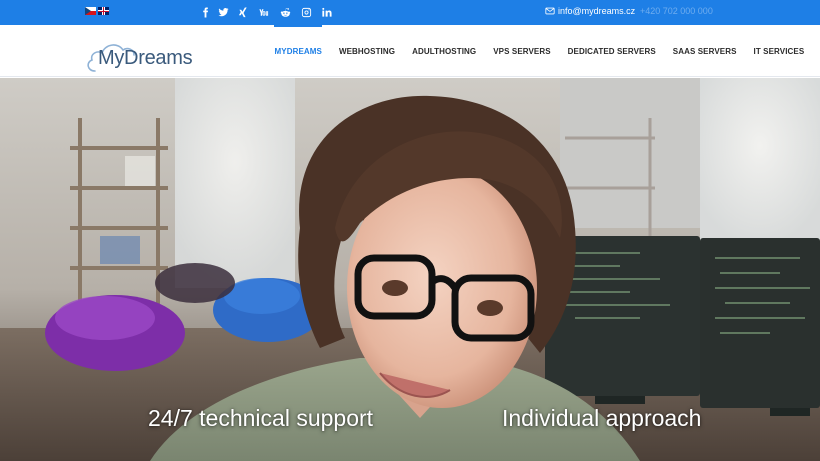 The width and height of the screenshot is (820, 461). I want to click on mydreams-logo: MyDreams, so click(139, 52).